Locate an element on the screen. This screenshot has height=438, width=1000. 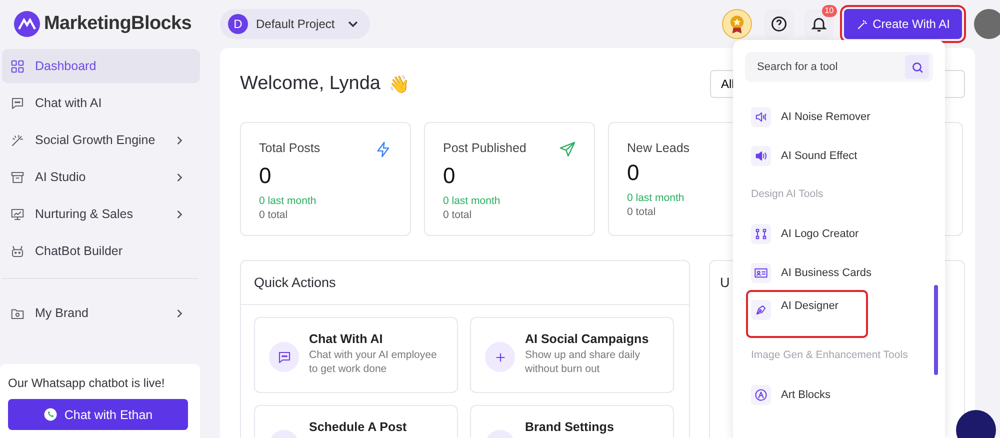
logo-icon is located at coordinates (27, 24).